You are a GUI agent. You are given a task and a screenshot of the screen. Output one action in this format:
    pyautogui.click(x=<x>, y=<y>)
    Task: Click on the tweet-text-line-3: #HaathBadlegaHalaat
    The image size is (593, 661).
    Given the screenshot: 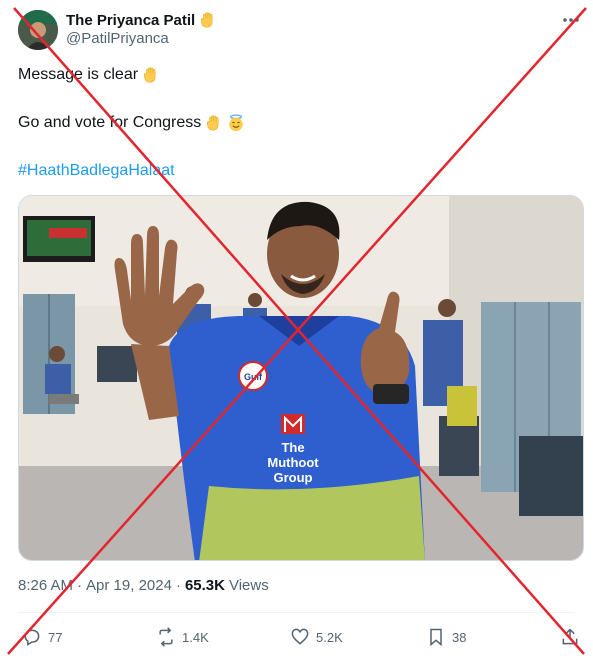 What is the action you would take?
    pyautogui.click(x=96, y=171)
    